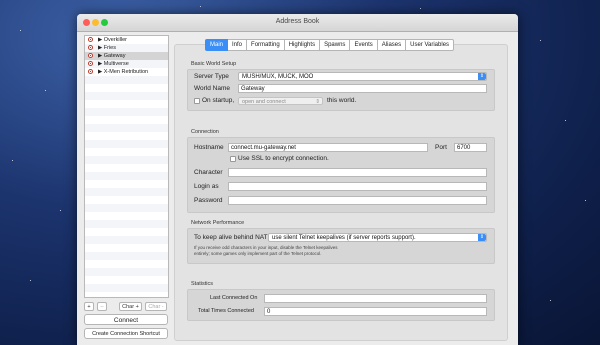 The image size is (600, 345). I want to click on use-ssl-checkbox, so click(233, 159).